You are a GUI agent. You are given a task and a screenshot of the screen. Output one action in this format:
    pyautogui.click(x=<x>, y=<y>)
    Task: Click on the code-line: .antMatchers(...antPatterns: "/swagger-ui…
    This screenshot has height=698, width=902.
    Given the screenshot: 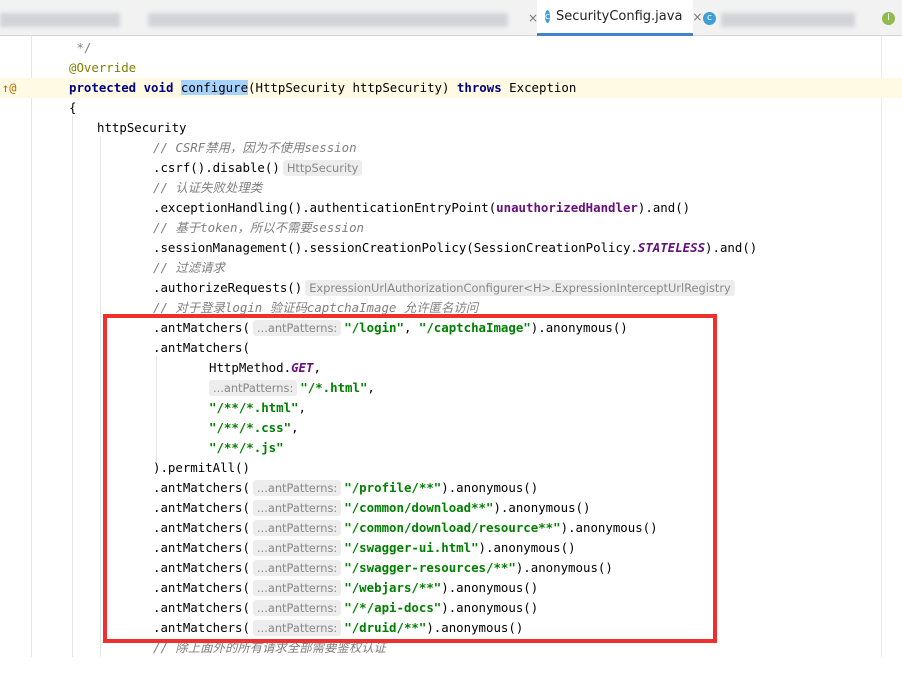 What is the action you would take?
    pyautogui.click(x=451, y=548)
    